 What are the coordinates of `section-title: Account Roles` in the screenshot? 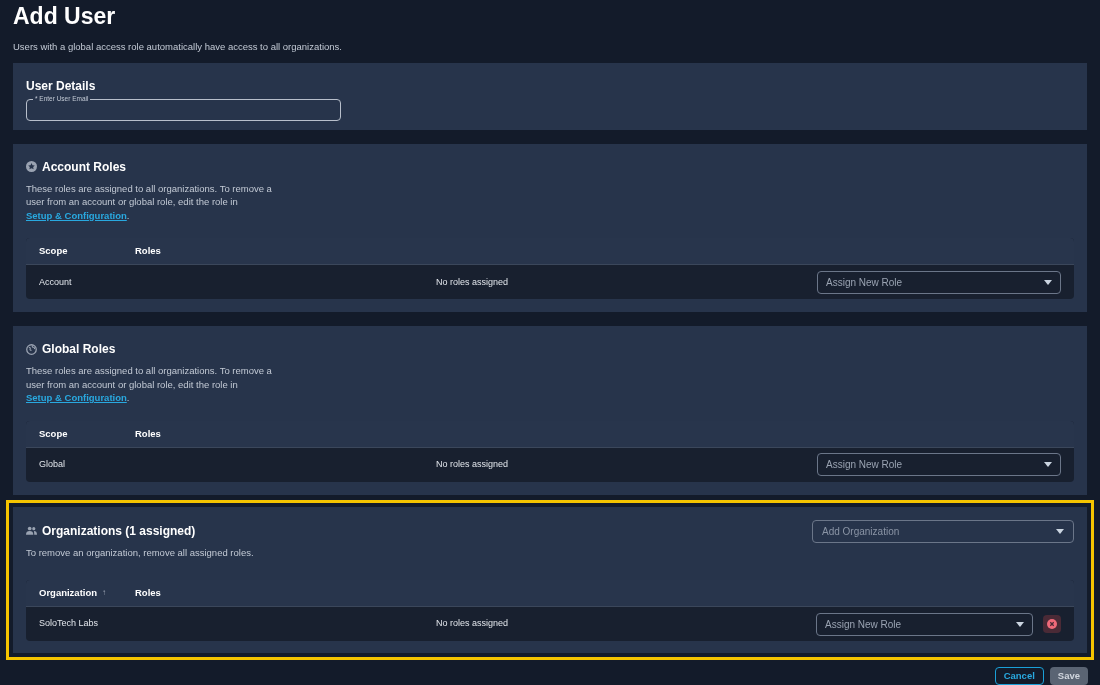 It's located at (84, 167).